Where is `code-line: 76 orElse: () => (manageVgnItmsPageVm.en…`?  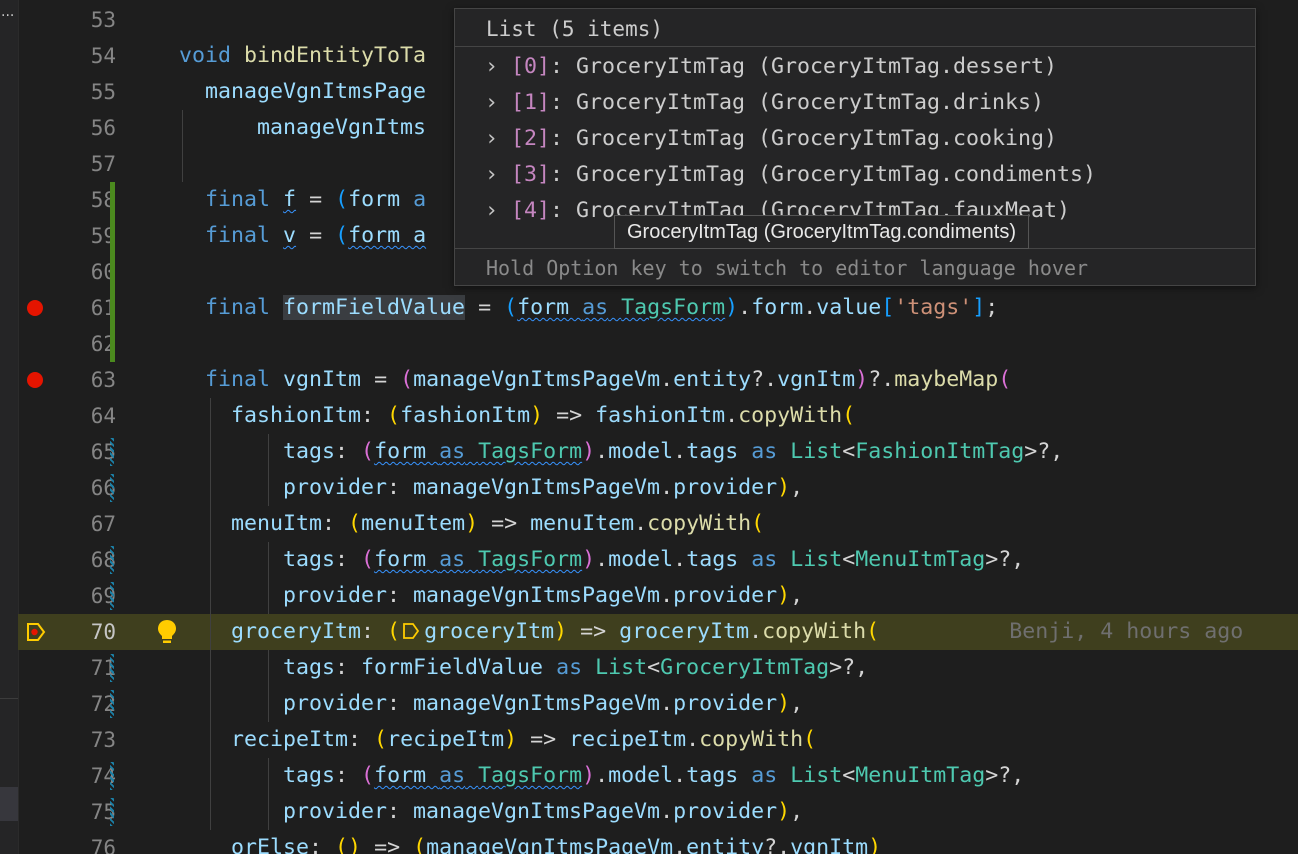 code-line: 76 orElse: () => (manageVgnItmsPageVm.en… is located at coordinates (658, 842).